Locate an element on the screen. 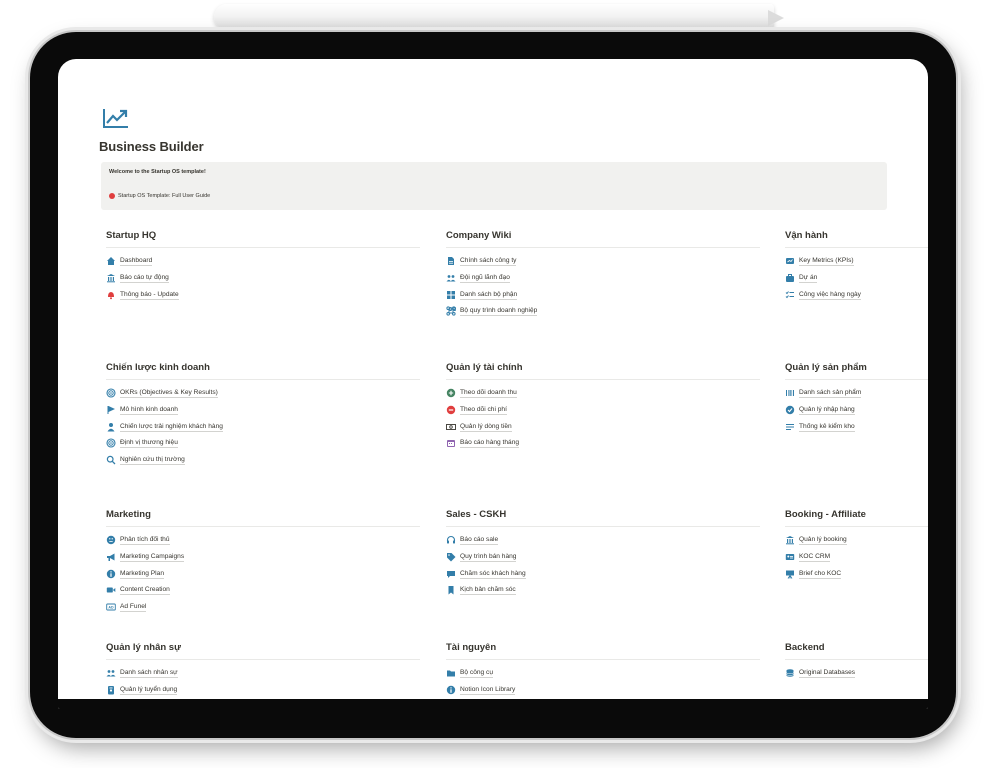  id-card-icon is located at coordinates (790, 557).